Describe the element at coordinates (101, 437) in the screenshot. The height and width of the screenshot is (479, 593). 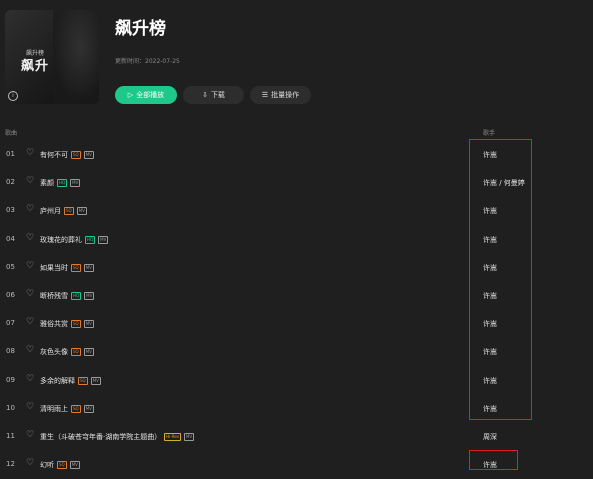
I see `song-title-text: 重生（斗破苍穹年番·湖南学院主题曲）` at that location.